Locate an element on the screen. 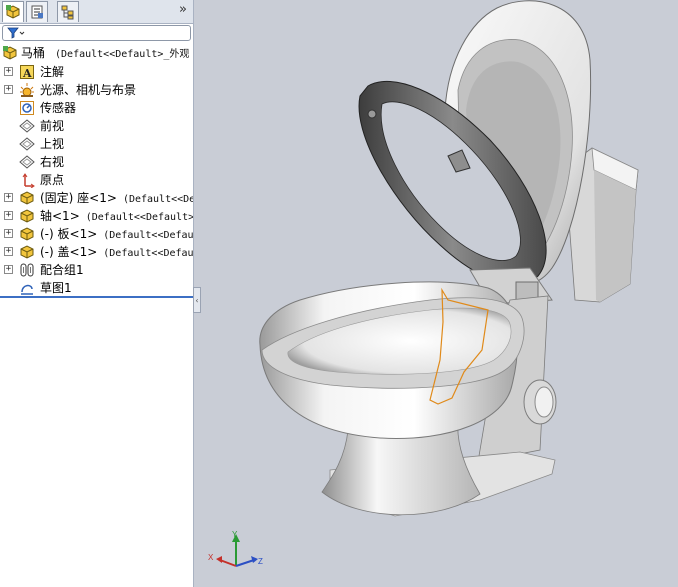 The image size is (678, 587). configuration-icon is located at coordinates (67, 12).